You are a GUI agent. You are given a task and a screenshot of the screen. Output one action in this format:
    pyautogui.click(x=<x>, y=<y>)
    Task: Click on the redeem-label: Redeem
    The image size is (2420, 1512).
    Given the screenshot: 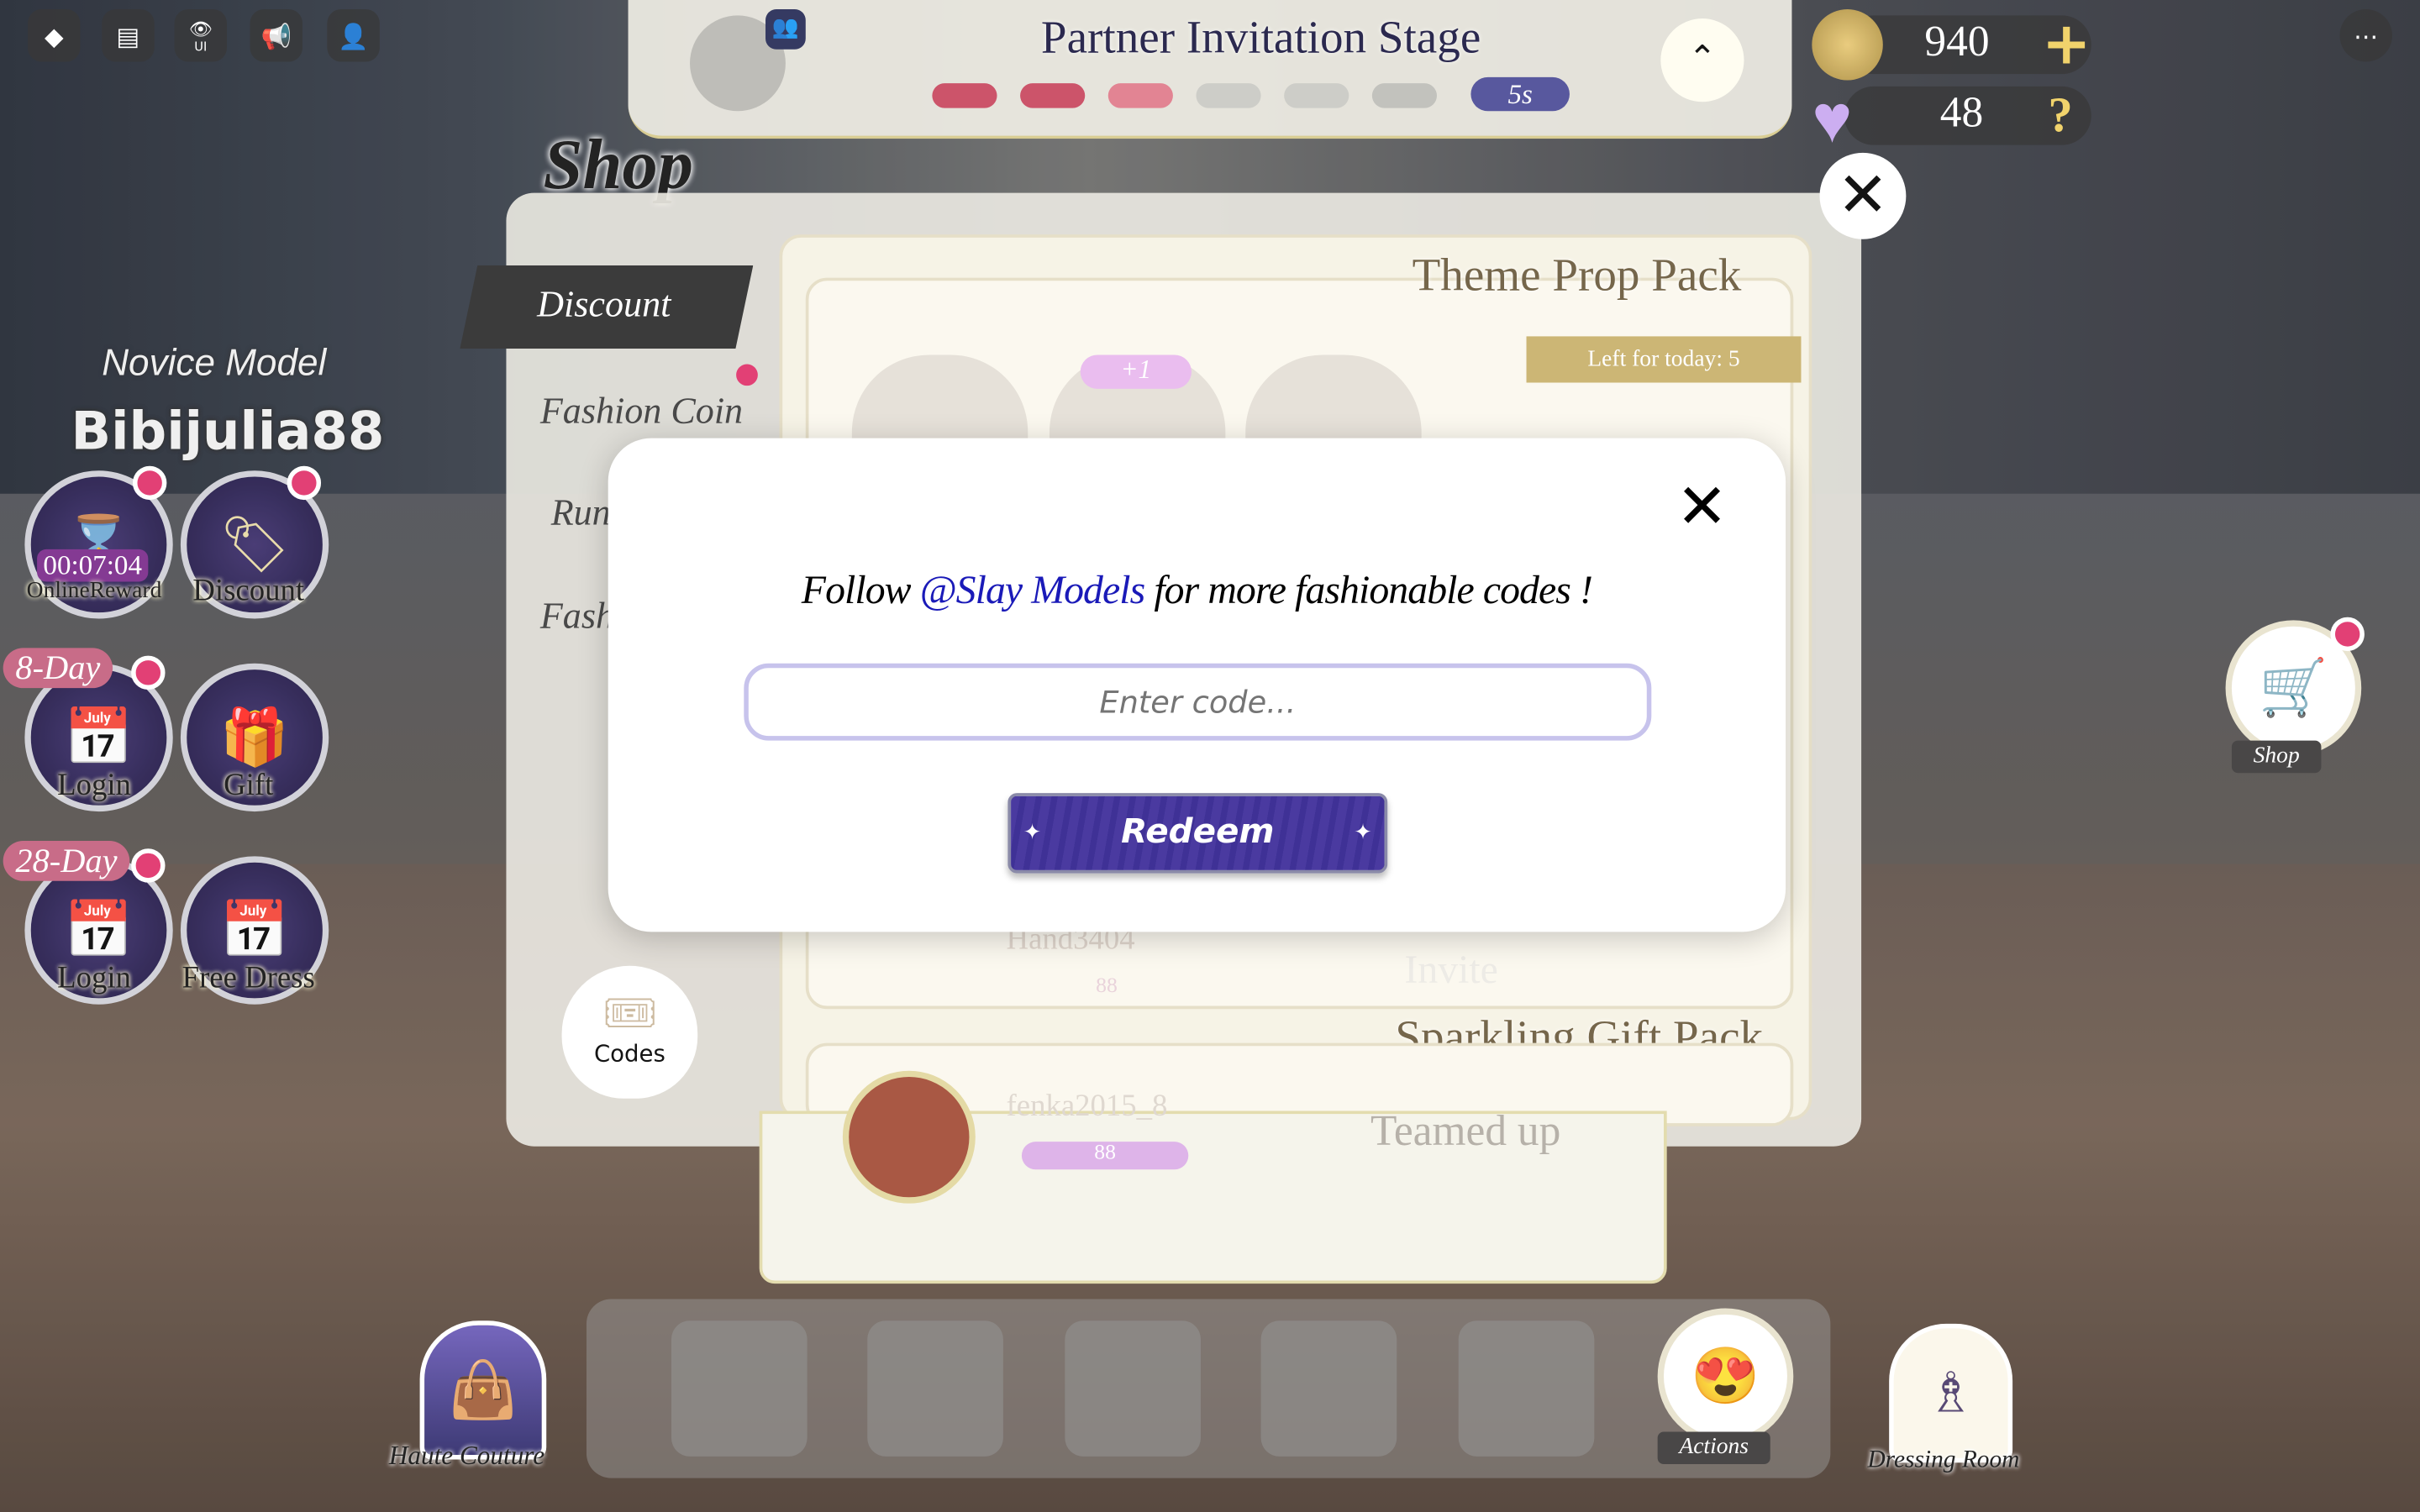 What is the action you would take?
    pyautogui.click(x=1198, y=832)
    